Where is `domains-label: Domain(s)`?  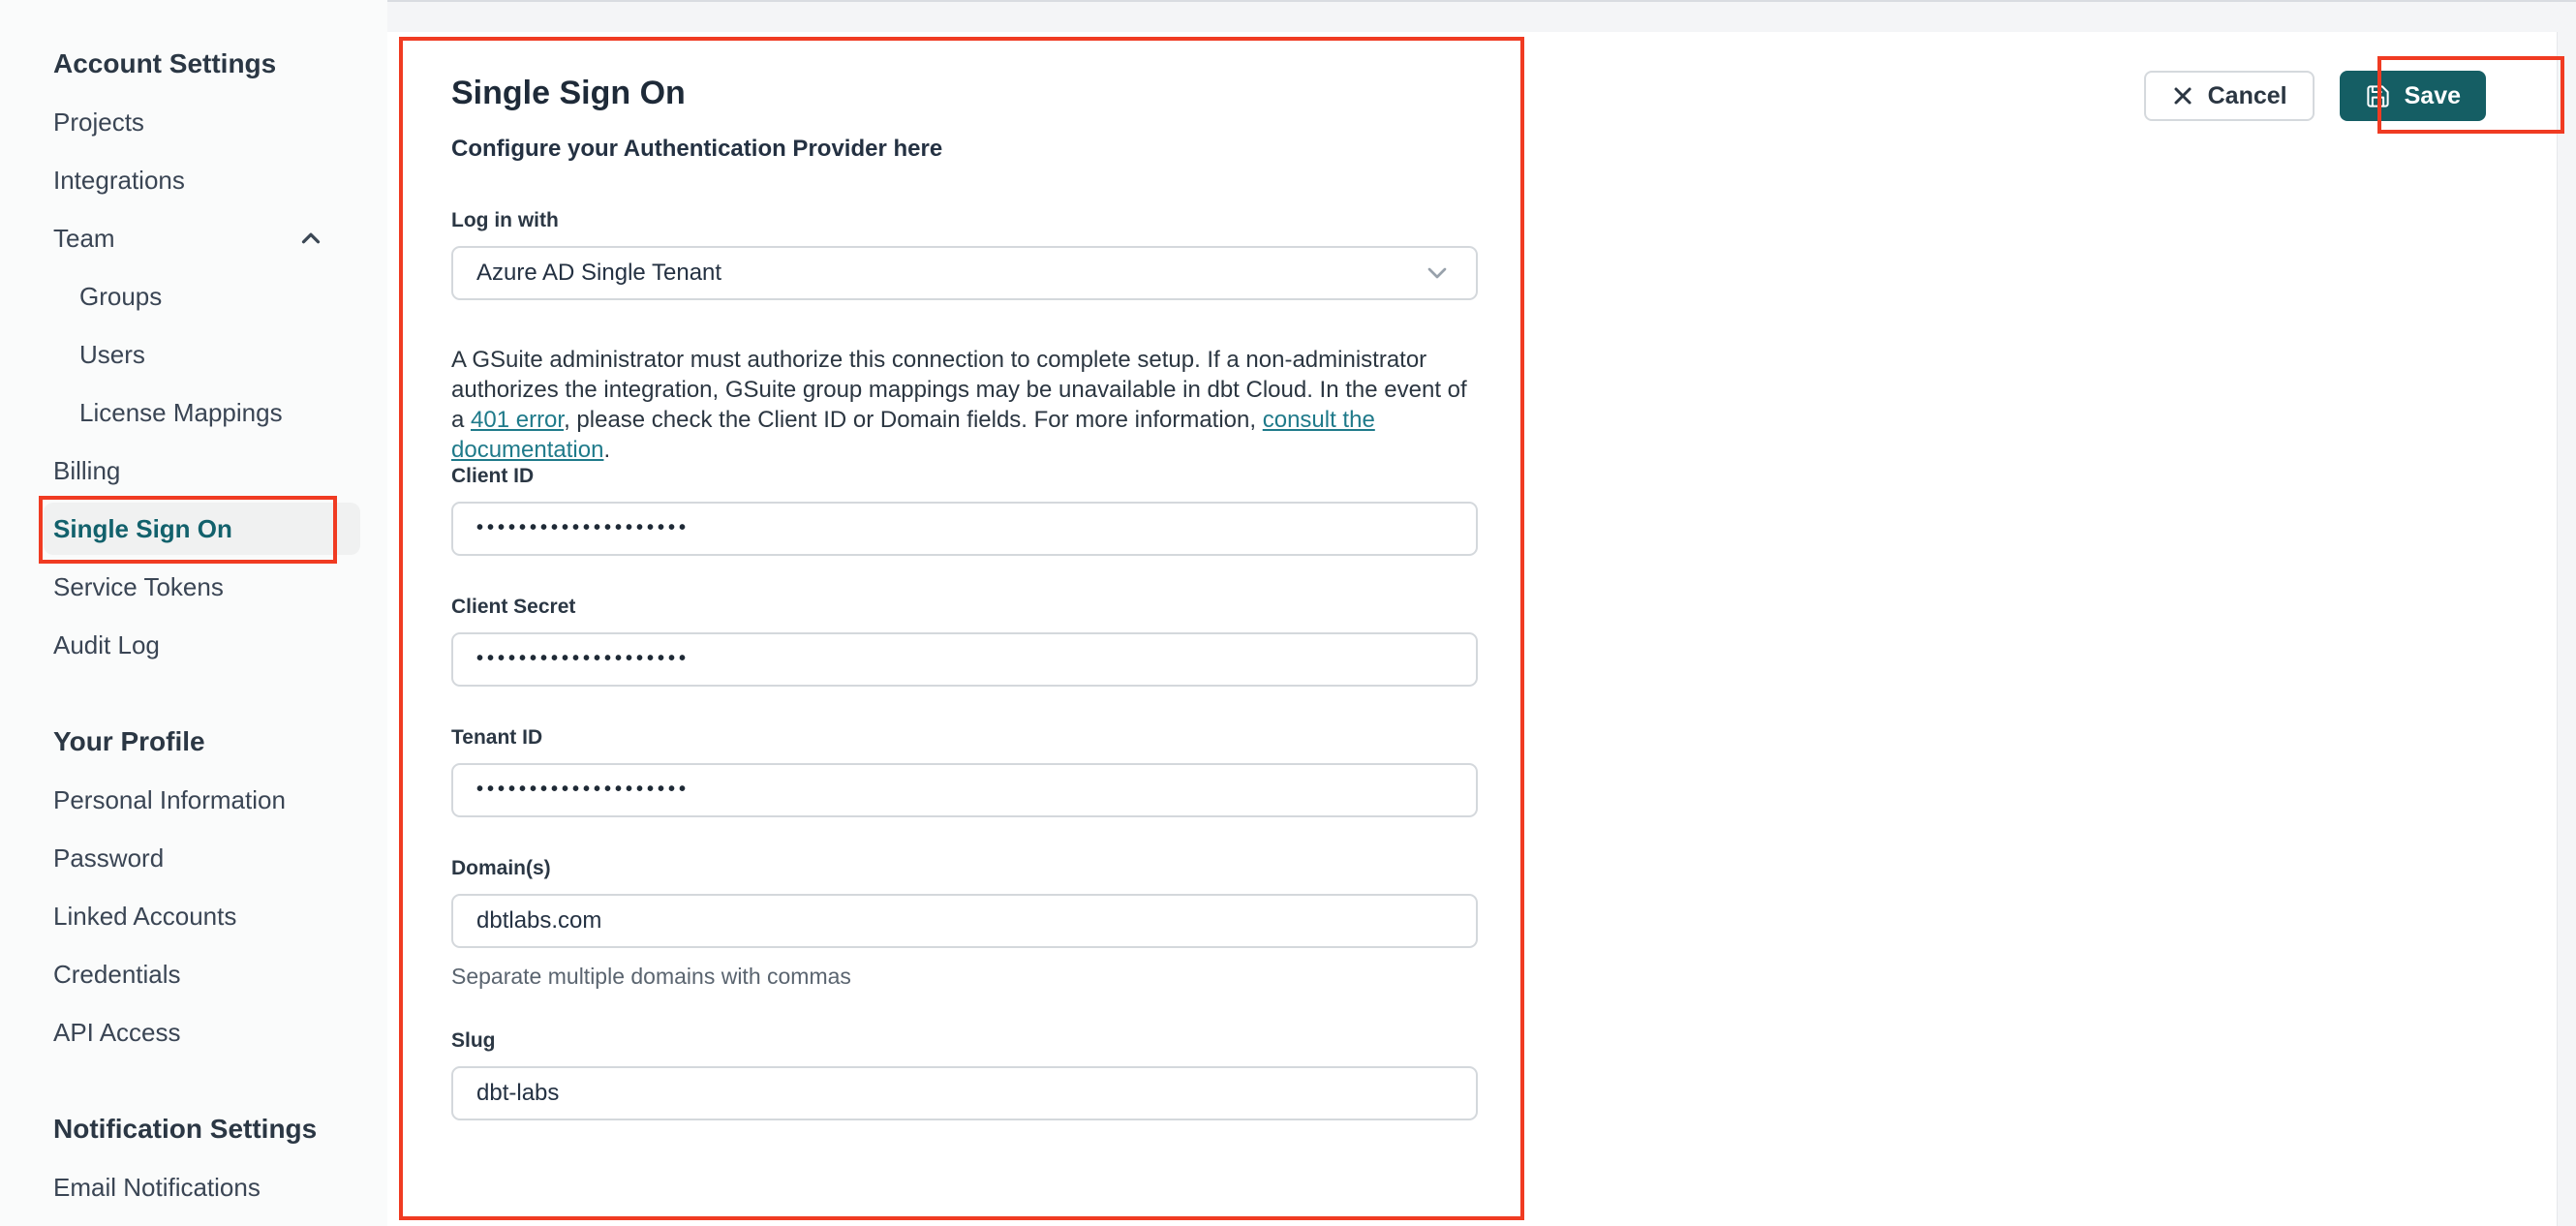
domains-label: Domain(s) is located at coordinates (501, 867).